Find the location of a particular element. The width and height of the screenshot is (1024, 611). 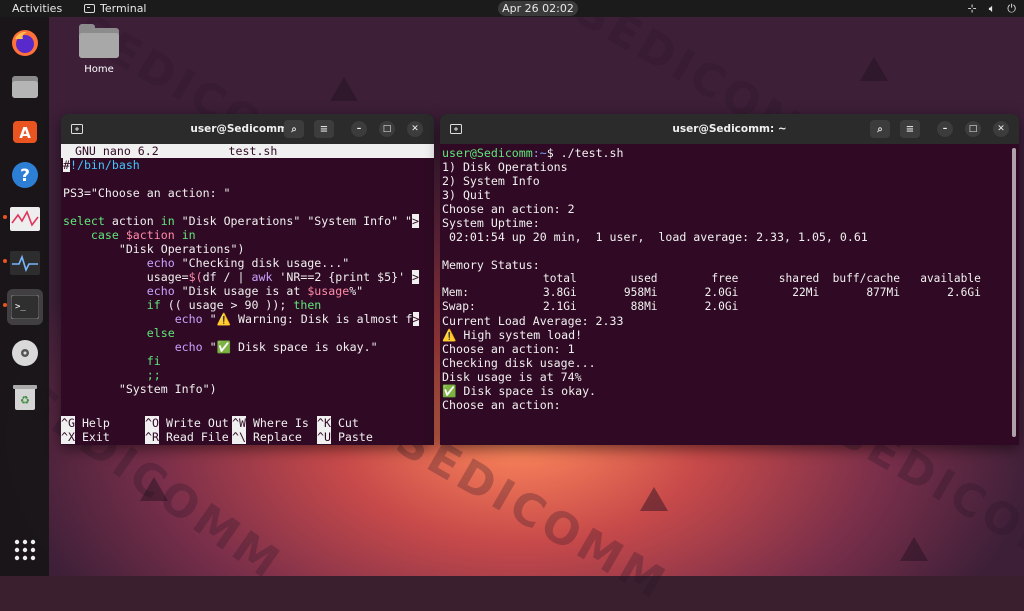

pulse-icon is located at coordinates (25, 263).